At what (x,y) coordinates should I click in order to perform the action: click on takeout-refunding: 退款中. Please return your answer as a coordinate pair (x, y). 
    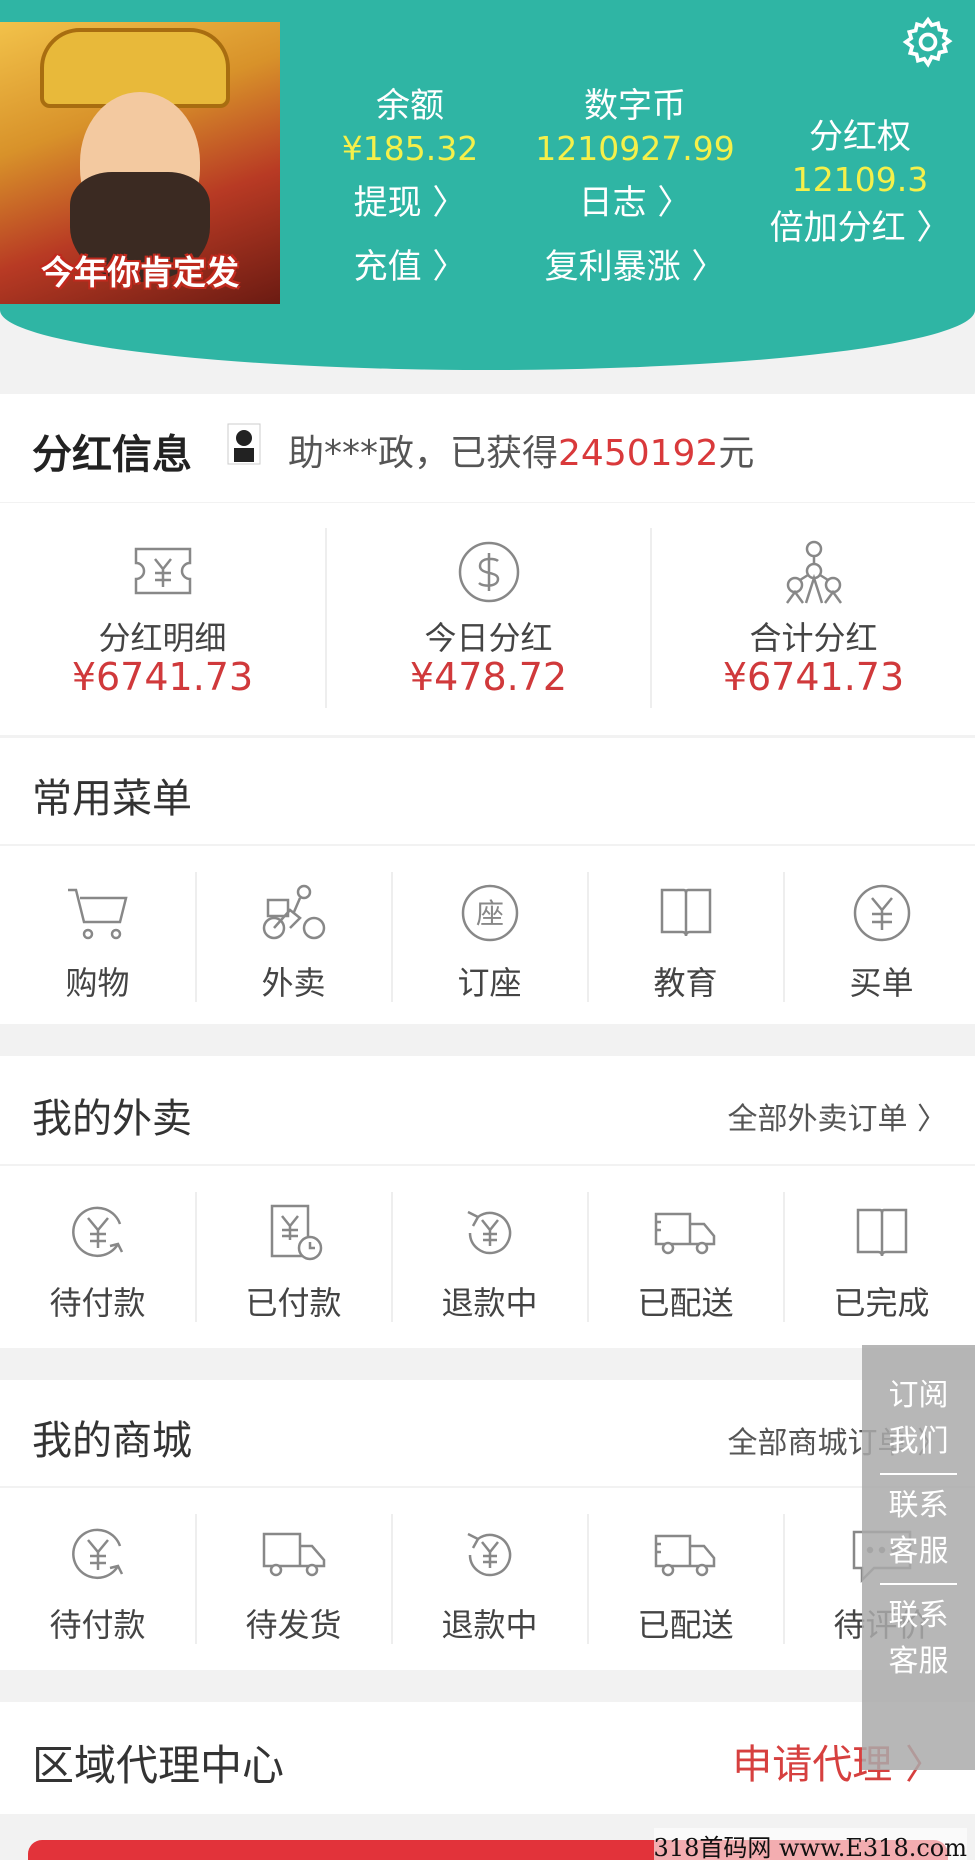
    Looking at the image, I should click on (489, 1255).